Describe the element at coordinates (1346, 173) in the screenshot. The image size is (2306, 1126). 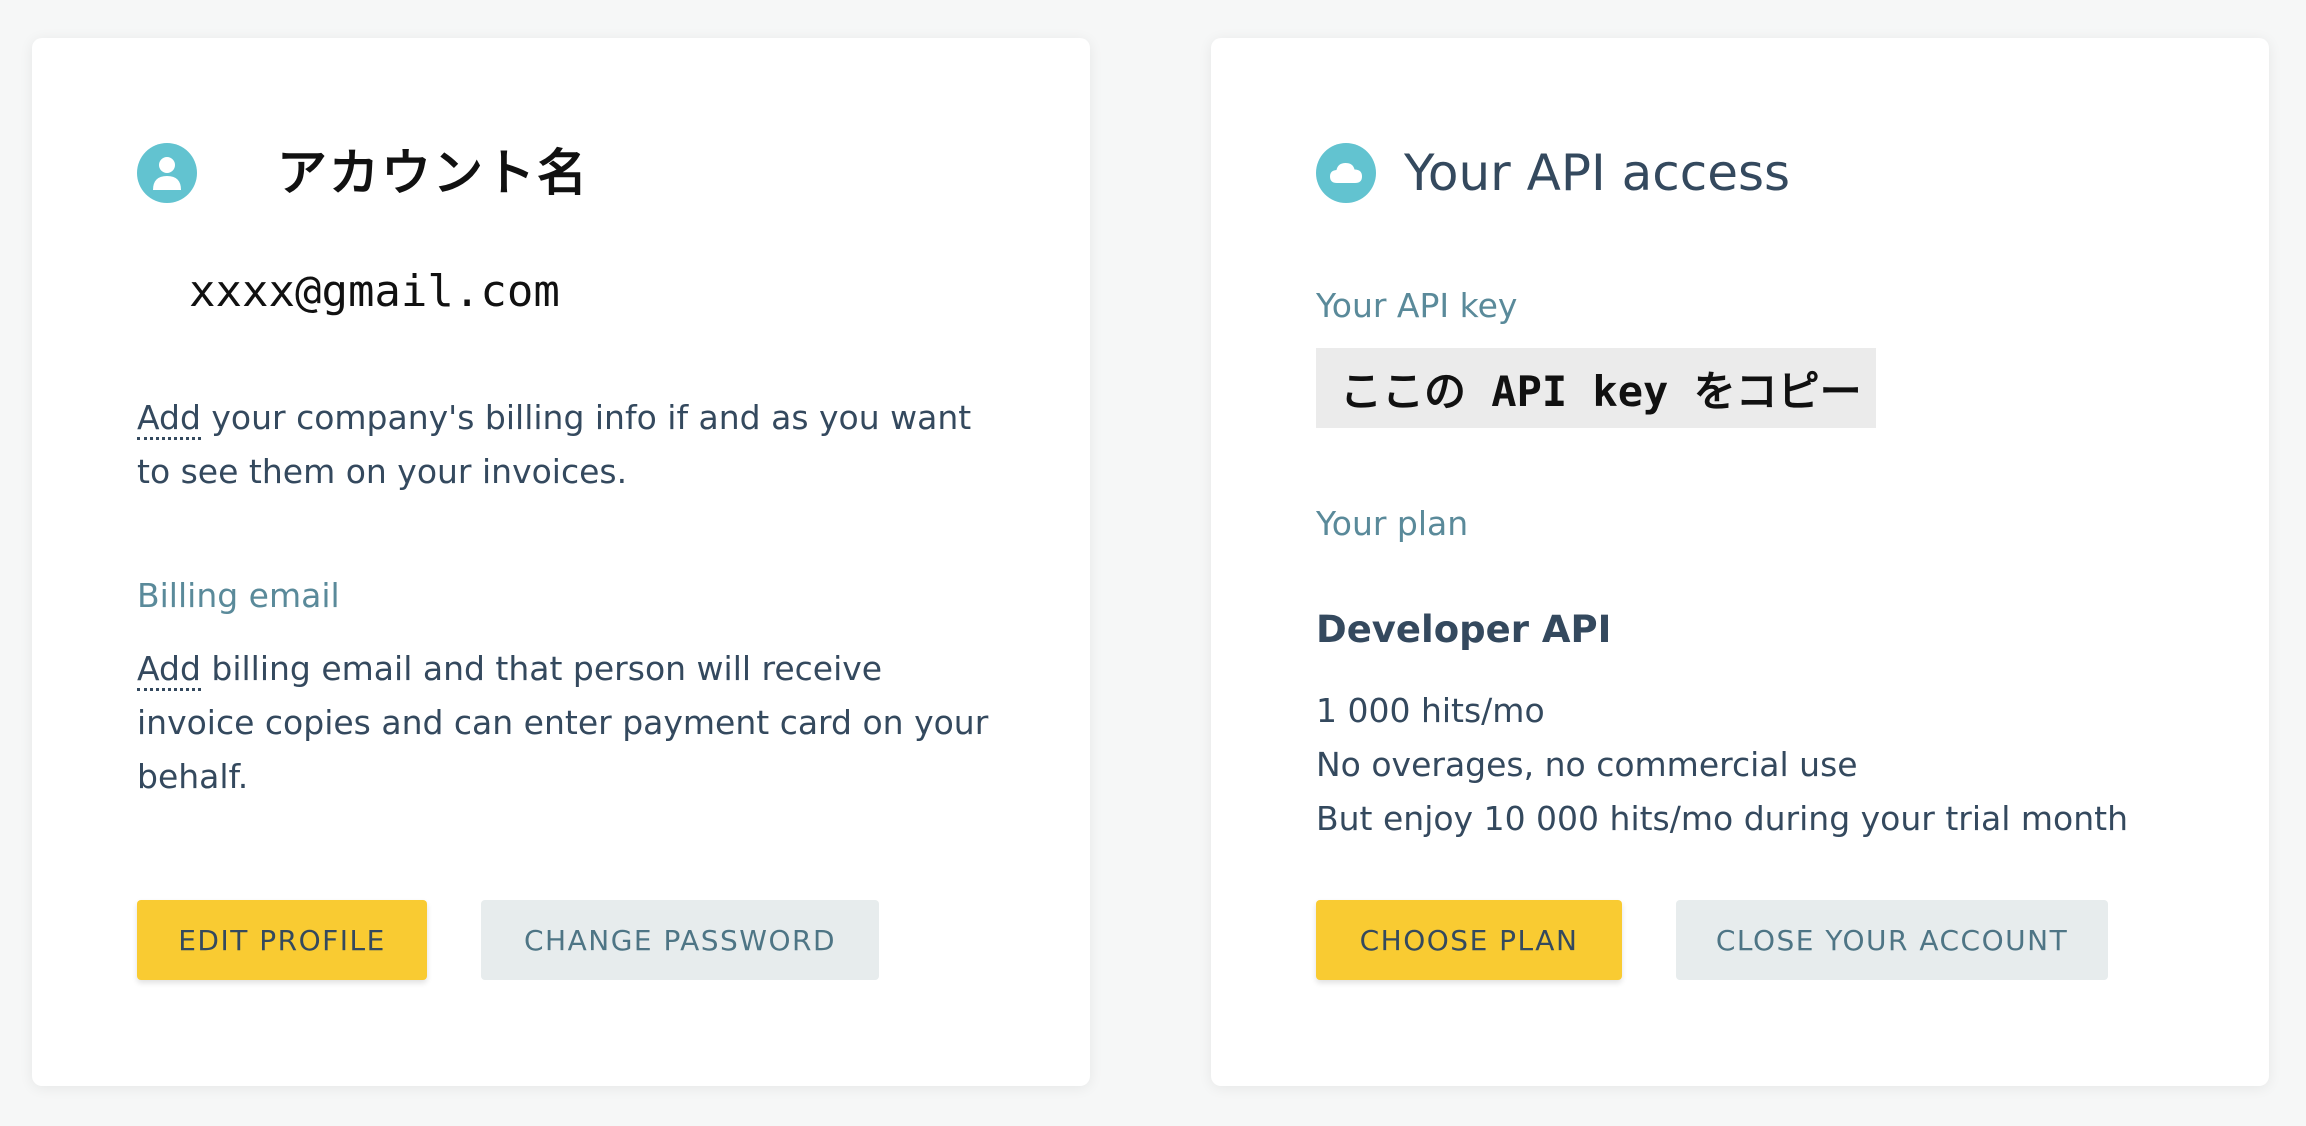
I see `cloud-icon` at that location.